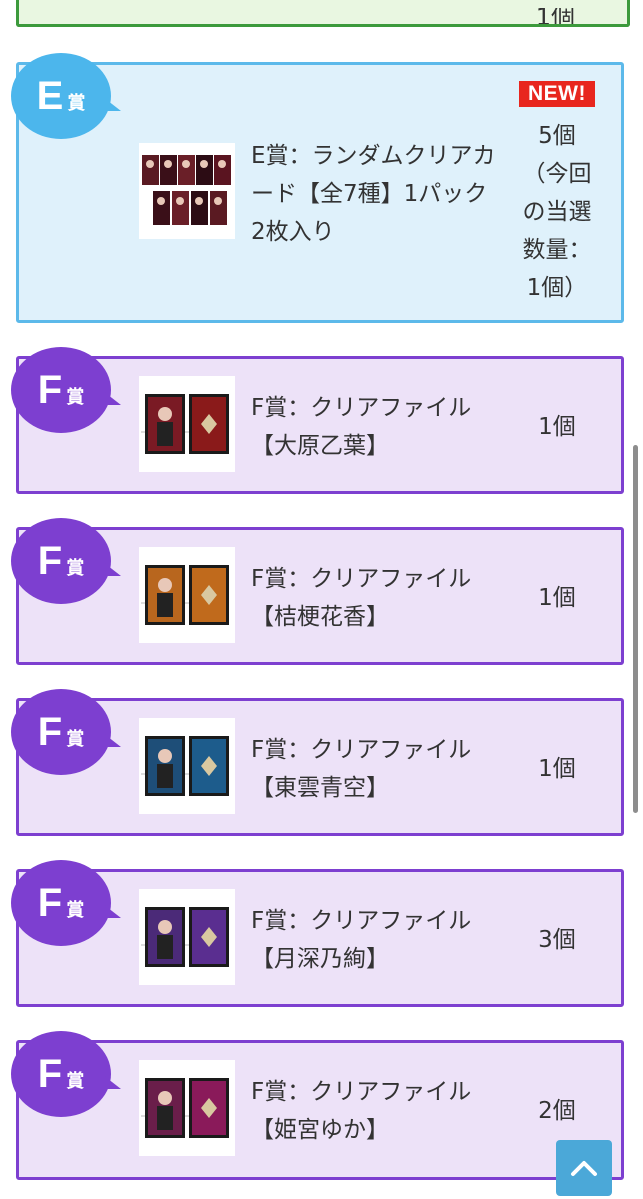 The image size is (643, 1199). I want to click on count-line: の当選, so click(557, 212).